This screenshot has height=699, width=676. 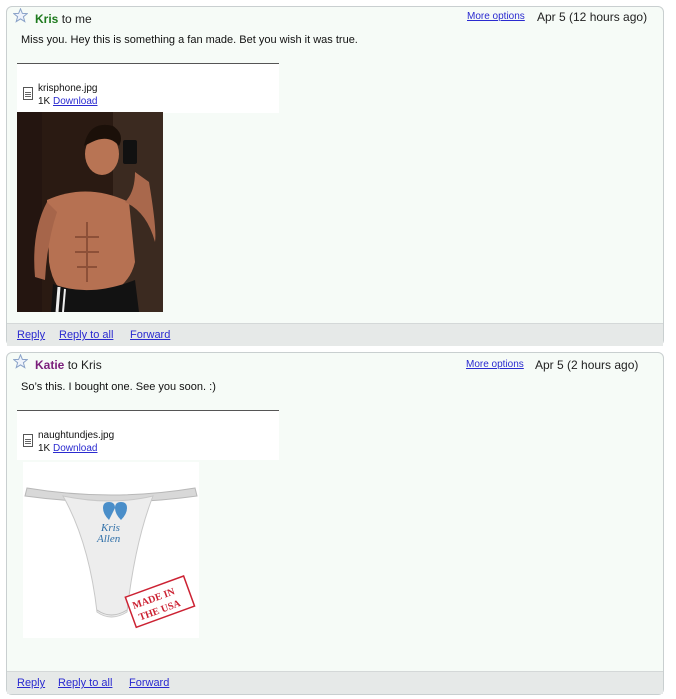 I want to click on attachment-panel: krisphone.jpg 1K Download, so click(x=148, y=88).